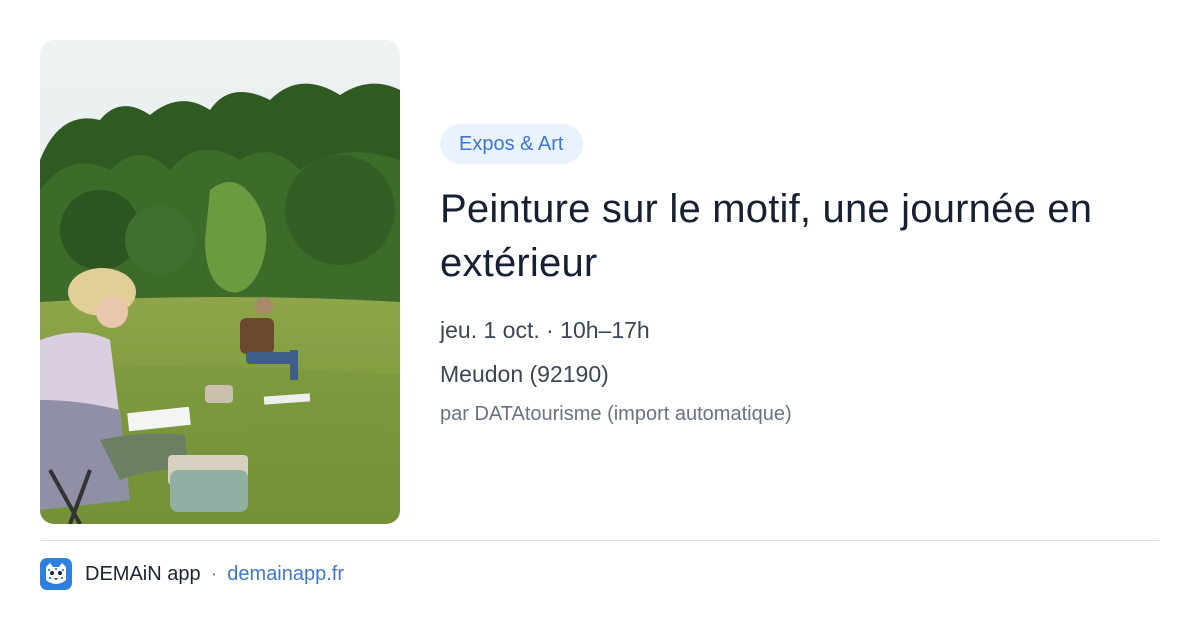 The height and width of the screenshot is (630, 1200). What do you see at coordinates (511, 144) in the screenshot?
I see `category-badge: Expos & Art` at bounding box center [511, 144].